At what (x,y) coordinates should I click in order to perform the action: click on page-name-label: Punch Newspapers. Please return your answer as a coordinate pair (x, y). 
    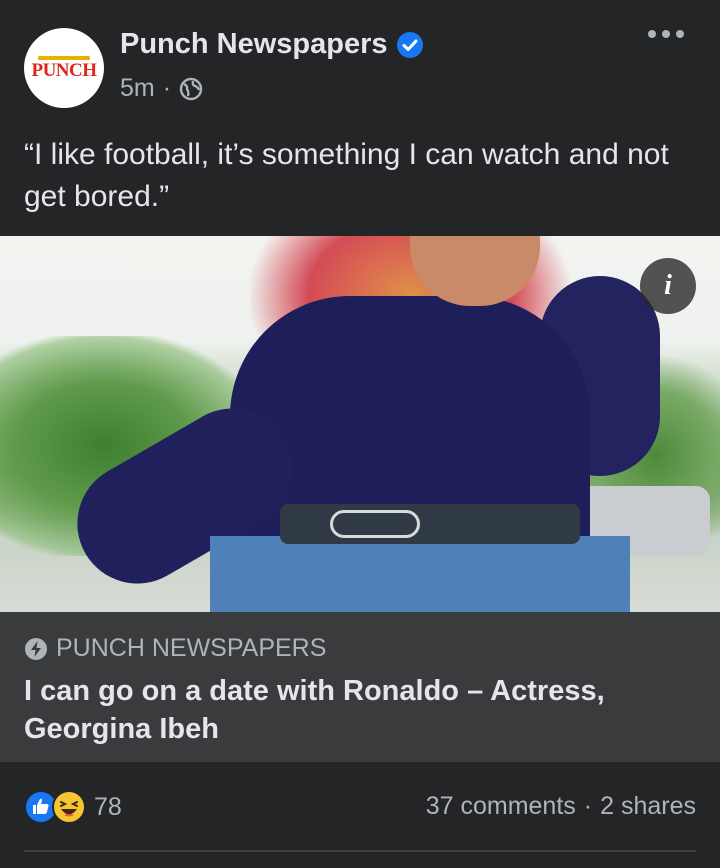
    Looking at the image, I should click on (254, 44).